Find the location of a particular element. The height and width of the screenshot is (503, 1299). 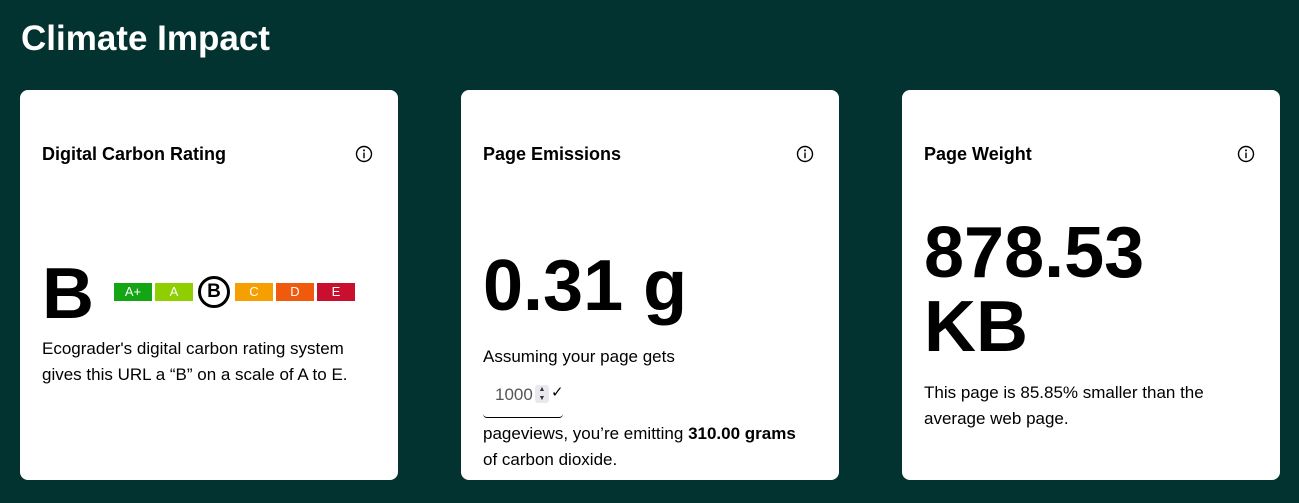

page-weight-number: 878.53 is located at coordinates (1034, 253).